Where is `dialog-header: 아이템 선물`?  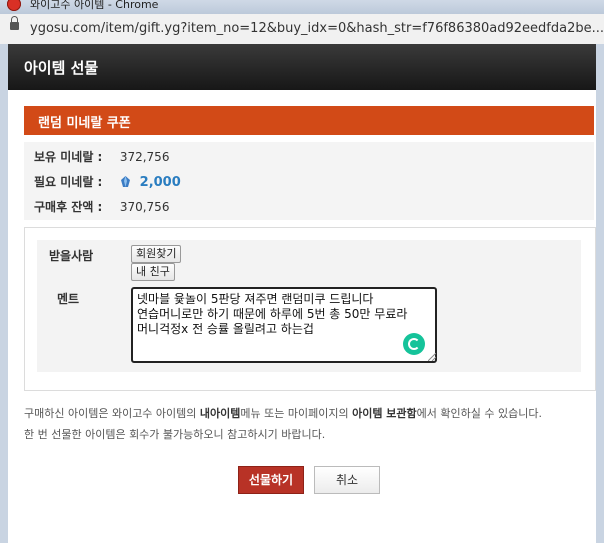
dialog-header: 아이템 선물 is located at coordinates (302, 67).